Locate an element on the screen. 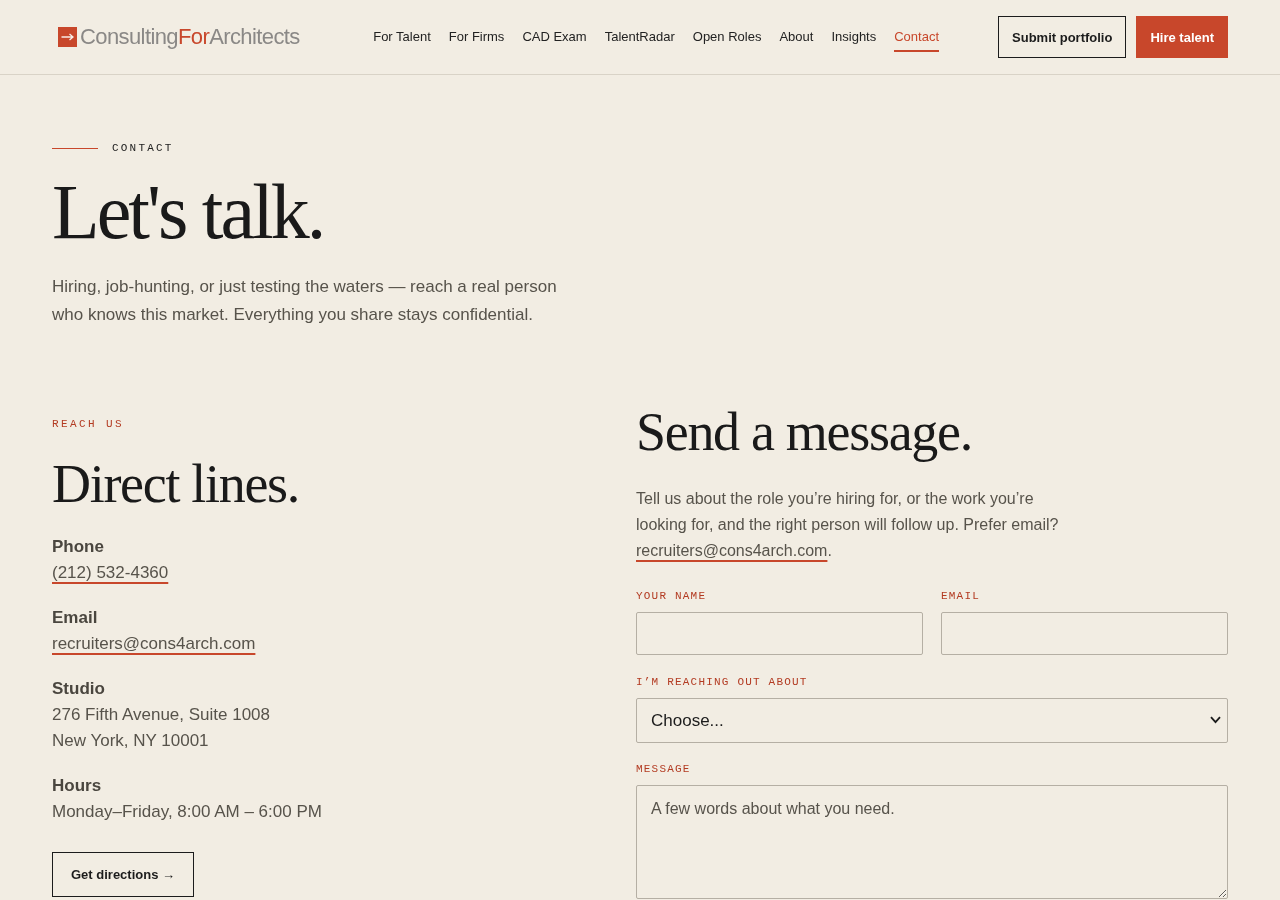 This screenshot has width=1280, height=900. logo-wordmark: ConsultingForArchitects is located at coordinates (190, 37).